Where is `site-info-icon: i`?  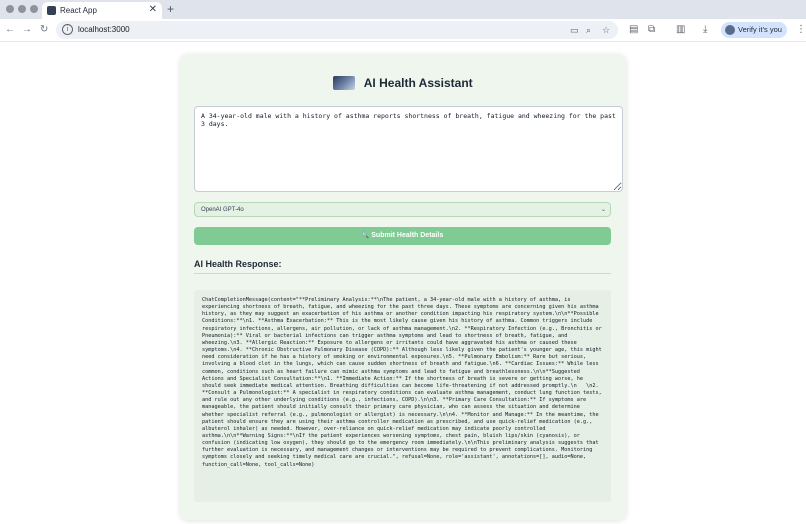 site-info-icon: i is located at coordinates (67, 29).